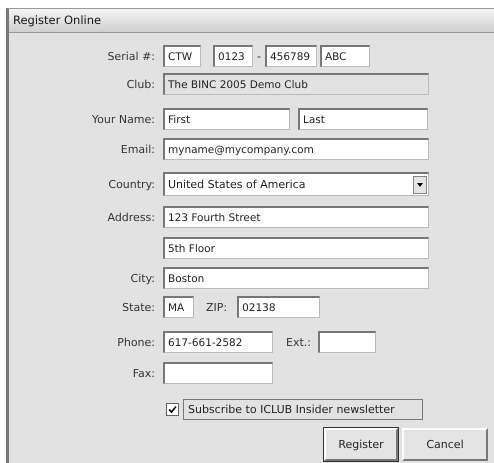 This screenshot has width=494, height=463. I want to click on field-label: Address:, so click(131, 217).